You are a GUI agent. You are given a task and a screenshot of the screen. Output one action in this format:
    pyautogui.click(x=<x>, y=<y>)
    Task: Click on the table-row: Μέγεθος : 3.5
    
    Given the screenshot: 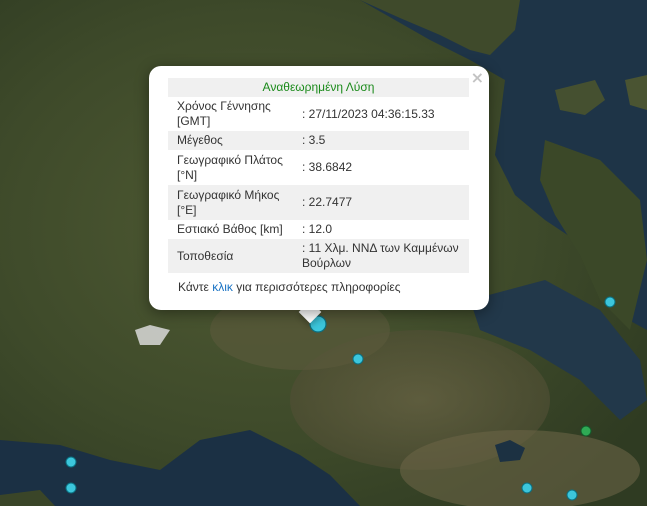 What is the action you would take?
    pyautogui.click(x=318, y=140)
    